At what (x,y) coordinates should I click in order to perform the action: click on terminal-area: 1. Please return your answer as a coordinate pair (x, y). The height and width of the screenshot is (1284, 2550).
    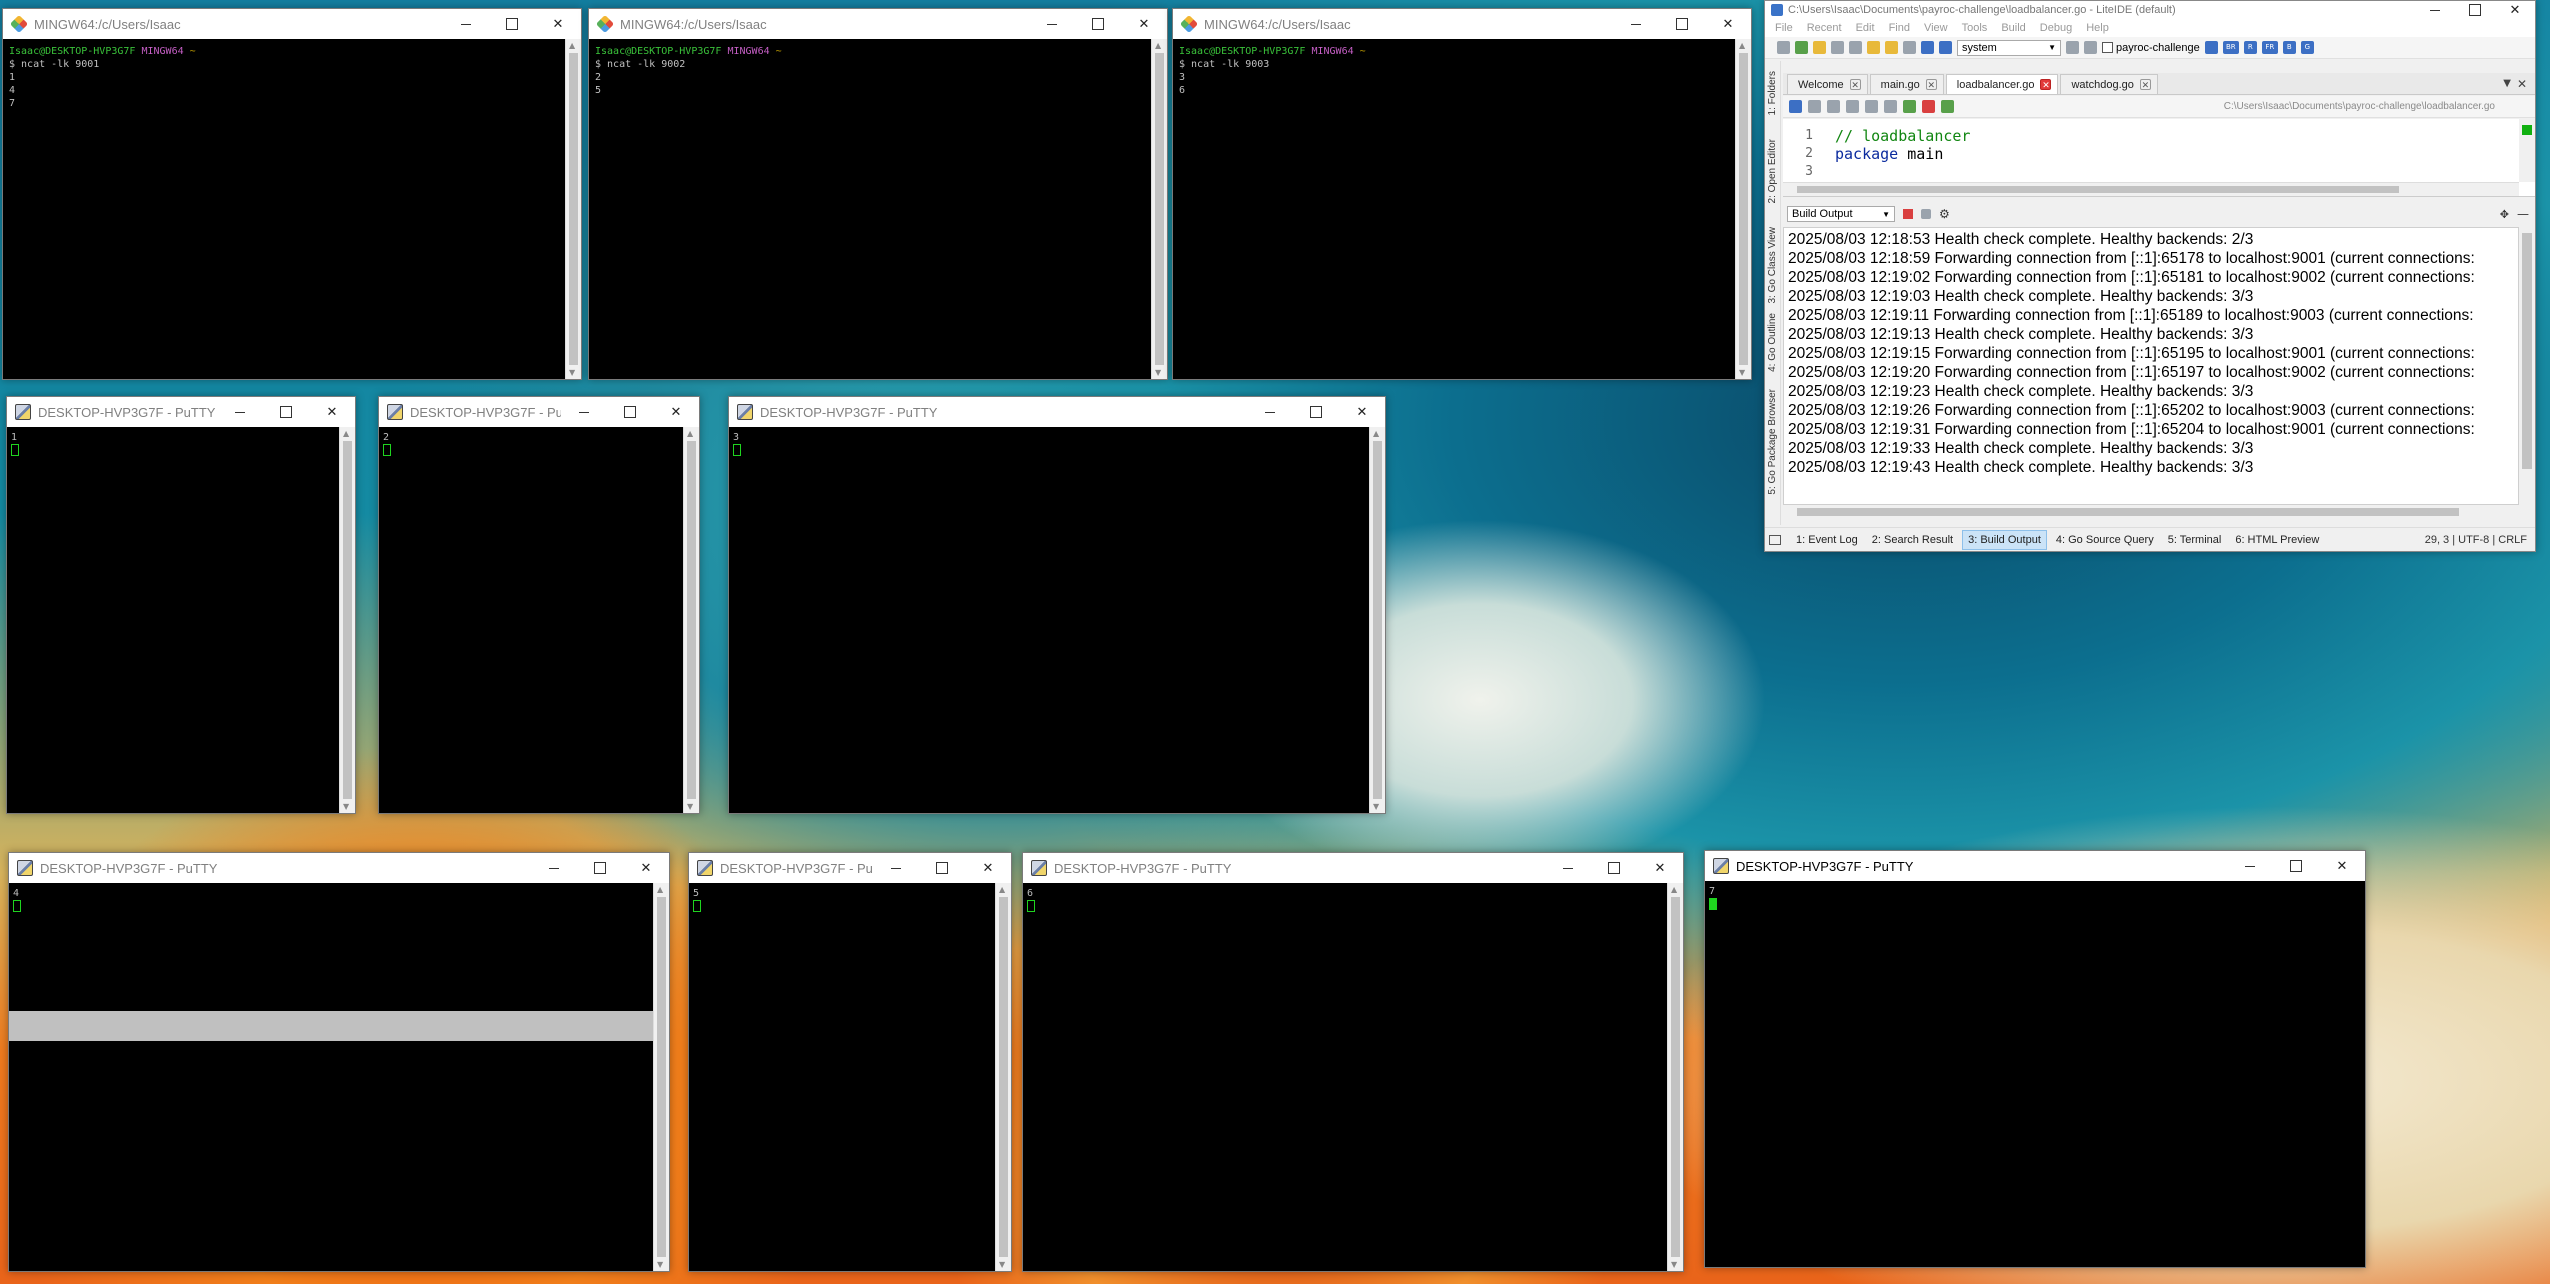
    Looking at the image, I should click on (173, 620).